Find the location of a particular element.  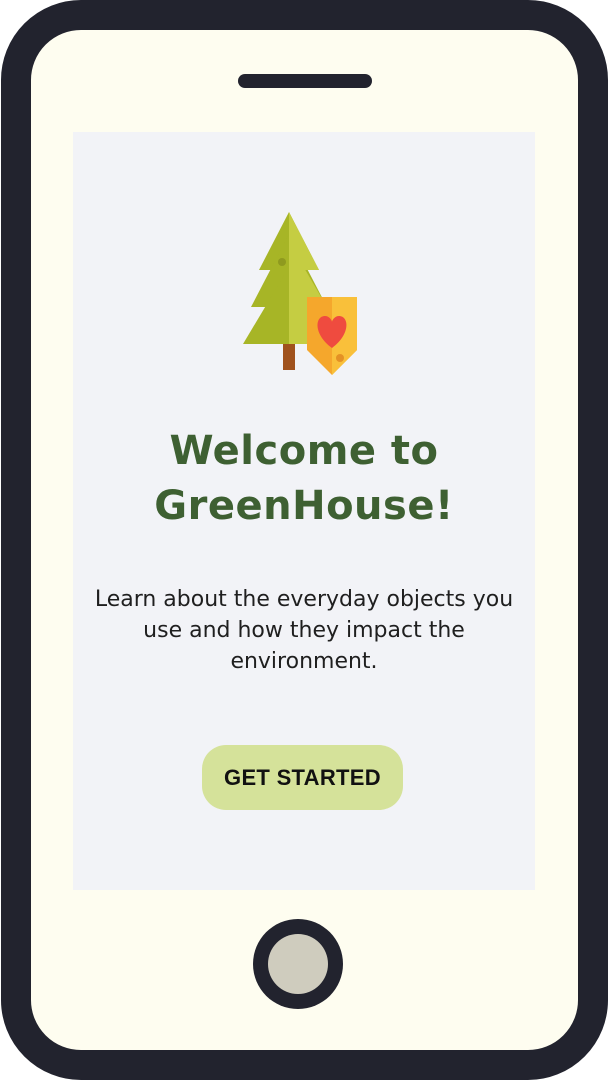

speaker-slot is located at coordinates (305, 81).